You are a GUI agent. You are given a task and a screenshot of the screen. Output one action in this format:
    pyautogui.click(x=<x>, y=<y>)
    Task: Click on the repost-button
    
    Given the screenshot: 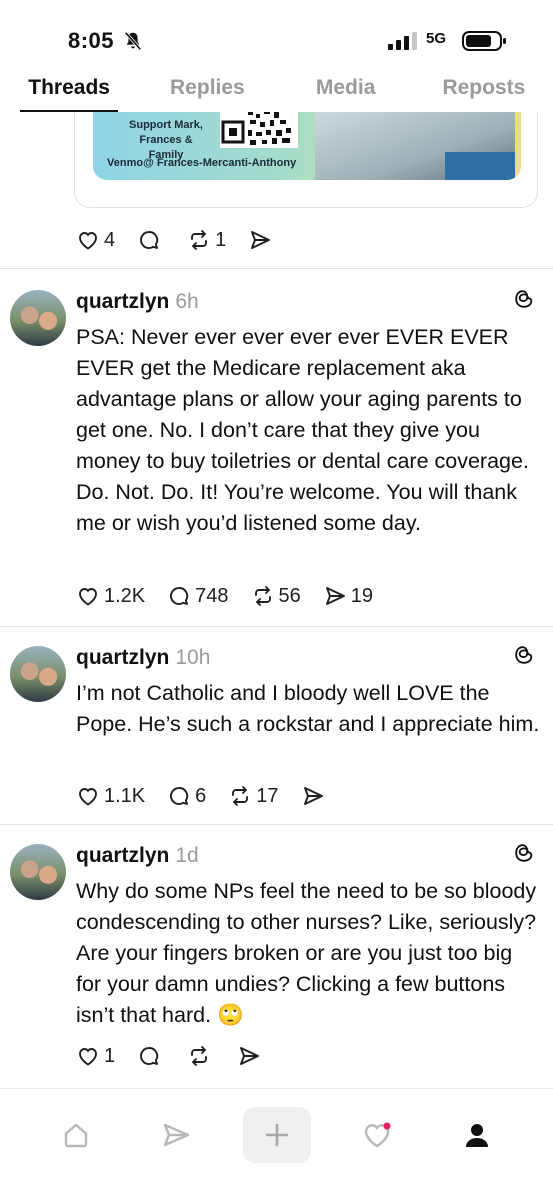 What is the action you would take?
    pyautogui.click(x=201, y=1056)
    